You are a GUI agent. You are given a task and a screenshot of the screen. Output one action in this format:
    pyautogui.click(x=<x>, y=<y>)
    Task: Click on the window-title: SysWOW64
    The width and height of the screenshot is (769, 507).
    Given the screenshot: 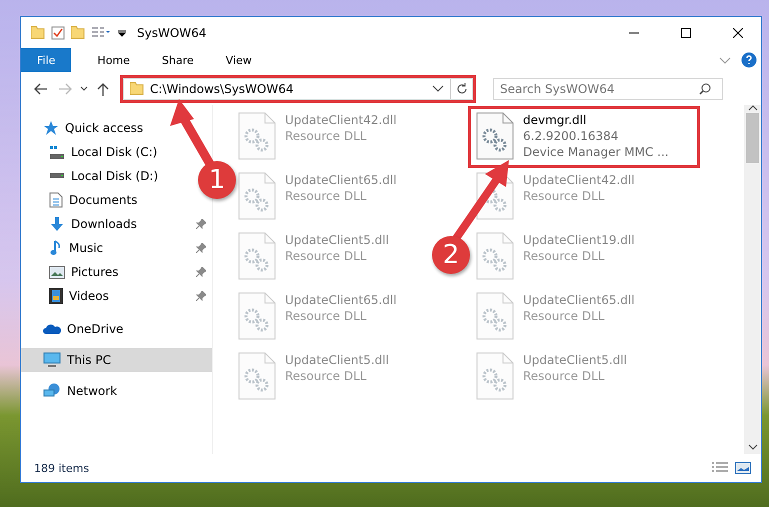 What is the action you would take?
    pyautogui.click(x=172, y=33)
    